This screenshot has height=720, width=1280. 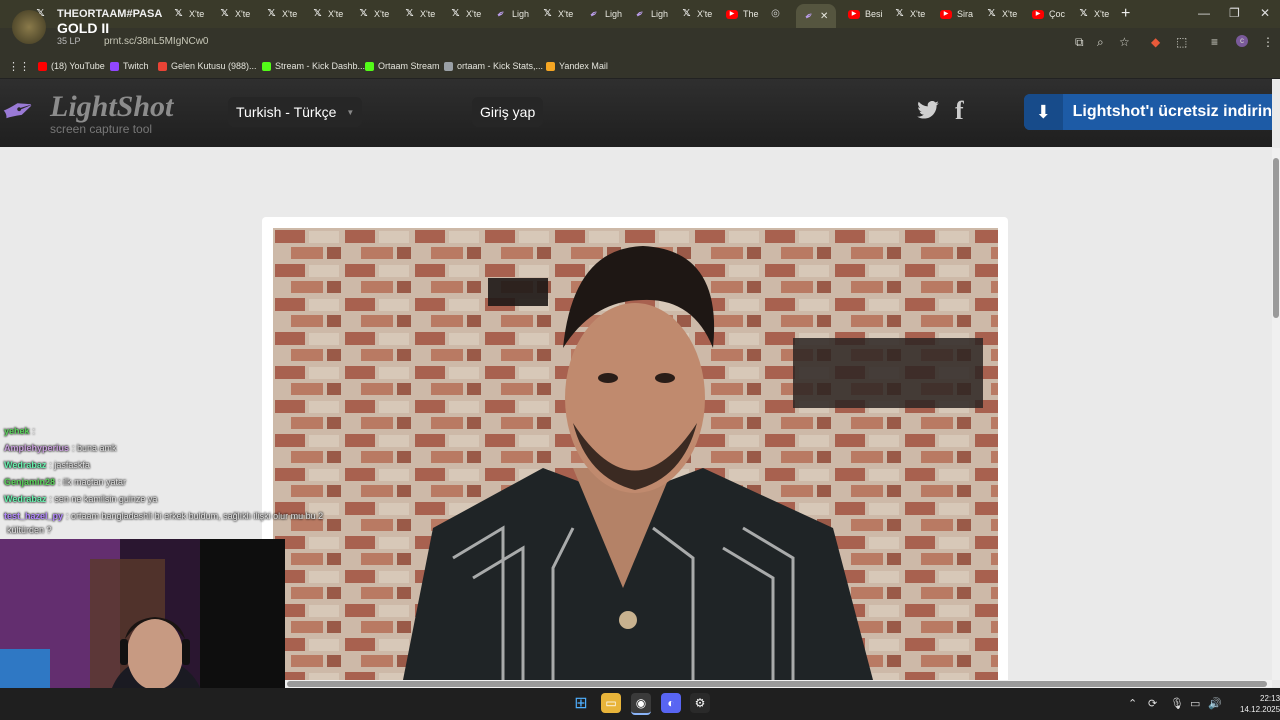 I want to click on bookmark-star-icon: ☆, so click(x=1124, y=42).